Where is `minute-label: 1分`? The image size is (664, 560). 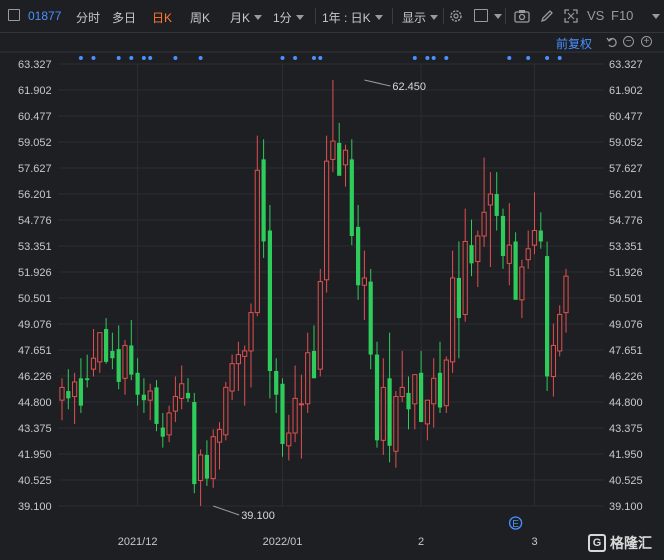
minute-label: 1分 is located at coordinates (282, 18).